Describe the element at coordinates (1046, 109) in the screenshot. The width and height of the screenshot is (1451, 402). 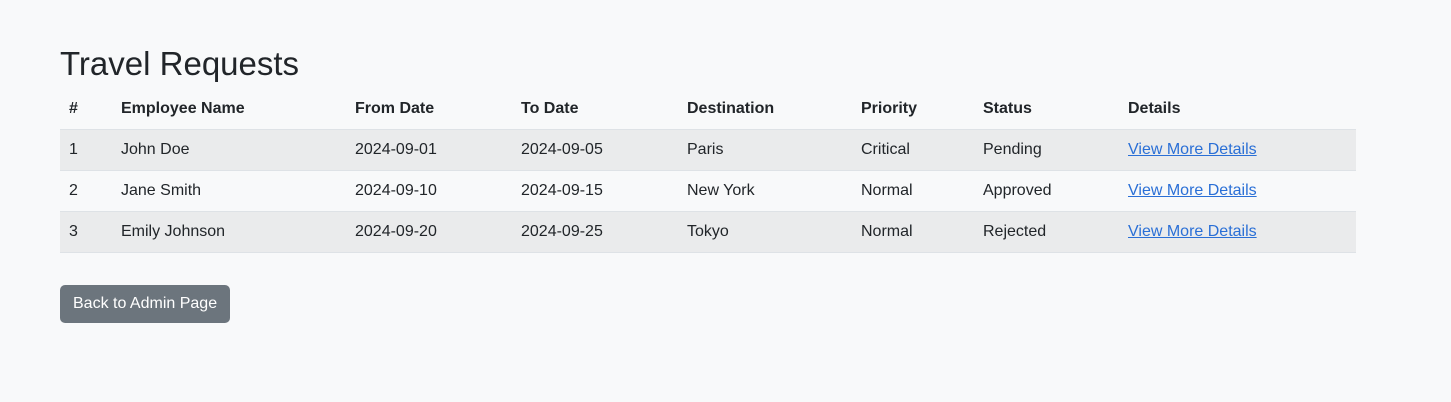
I see `header-status: Status` at that location.